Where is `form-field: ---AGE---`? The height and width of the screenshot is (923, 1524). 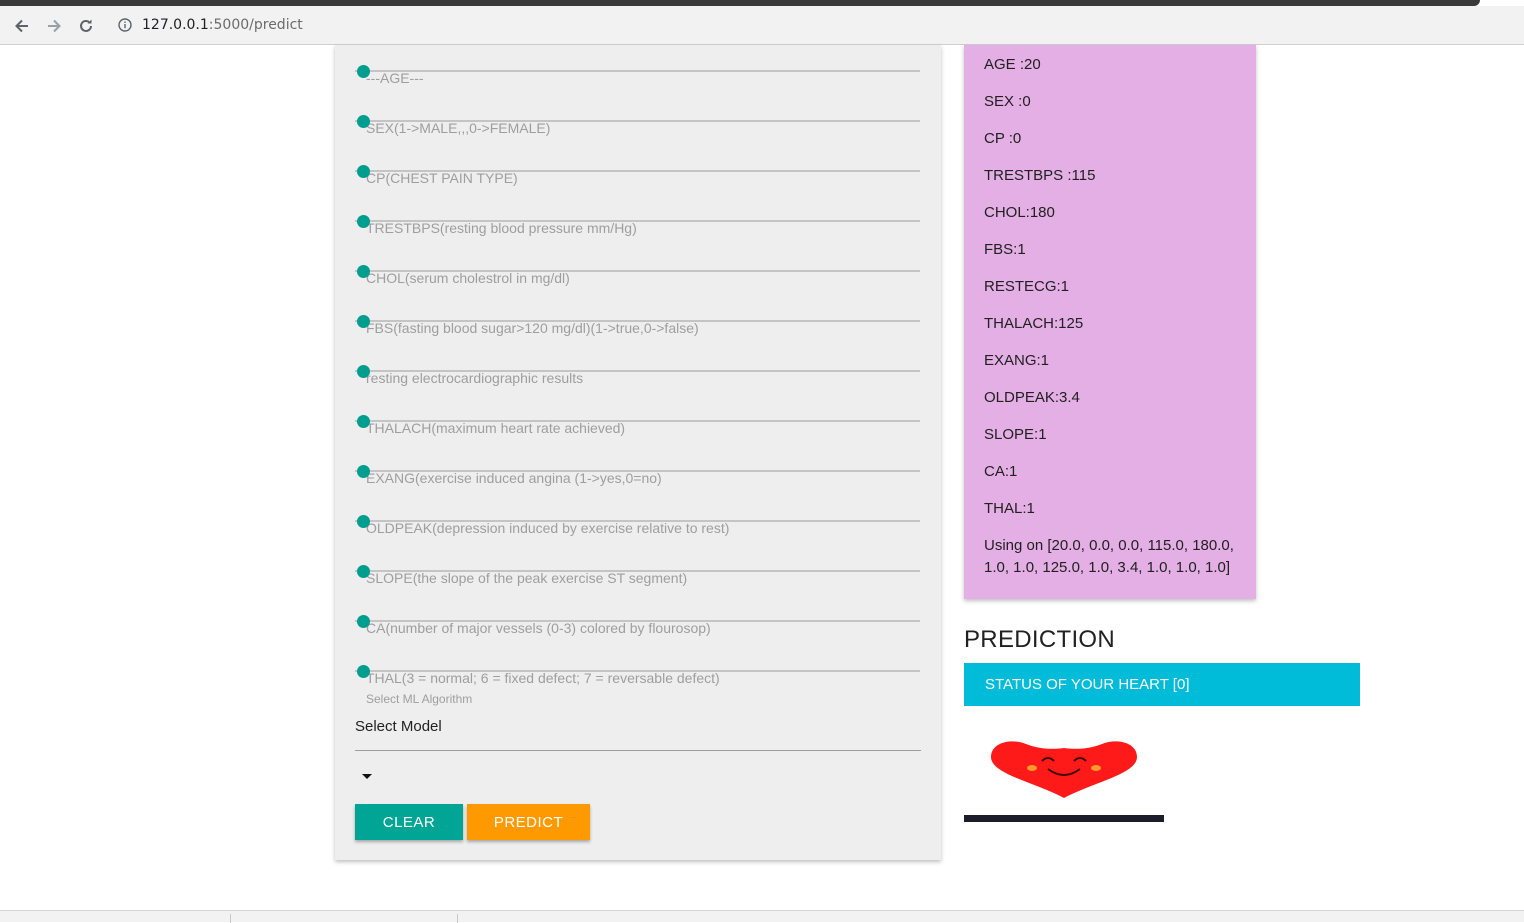
form-field: ---AGE--- is located at coordinates (637, 65).